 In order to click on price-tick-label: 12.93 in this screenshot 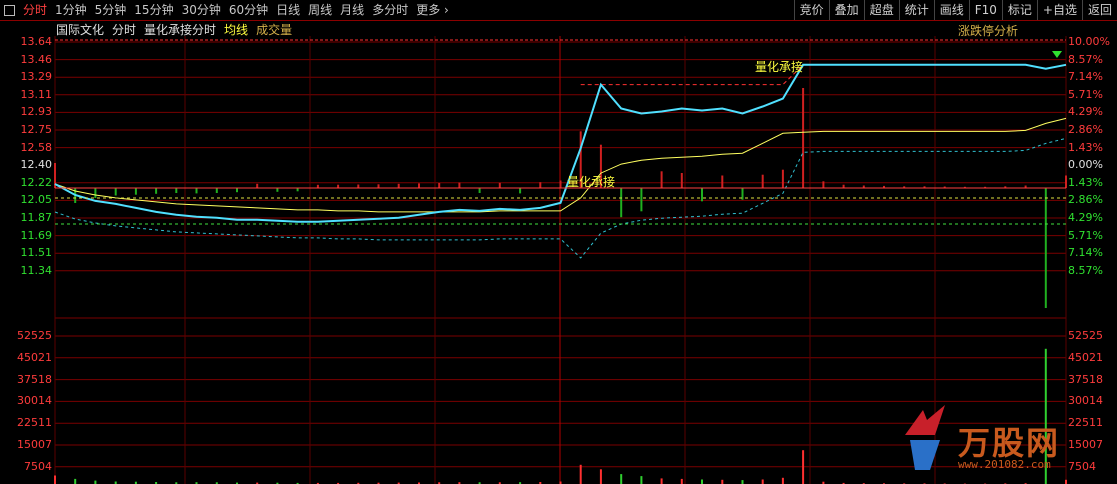, I will do `click(36, 112)`.